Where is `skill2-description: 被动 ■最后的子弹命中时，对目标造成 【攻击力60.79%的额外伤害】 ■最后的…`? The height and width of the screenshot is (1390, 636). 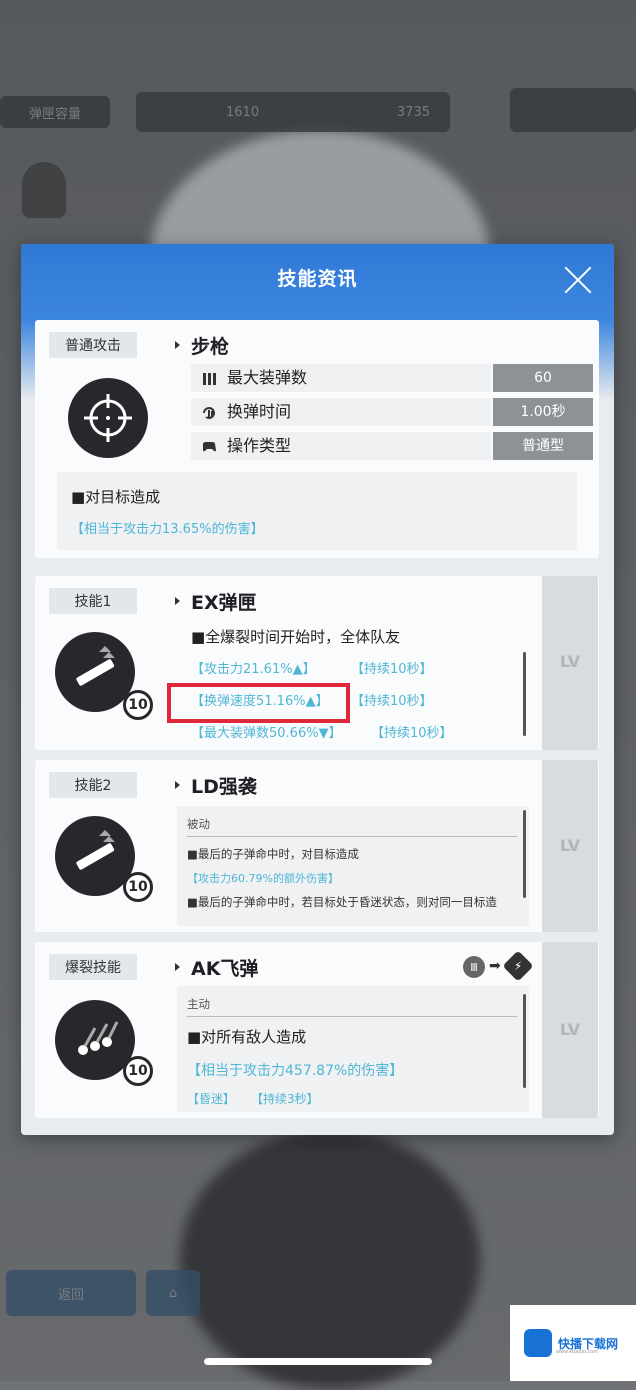
skill2-description: 被动 ■最后的子弹命中时，对目标造成 【攻击力60.79%的额外伤害】 ■最后的… is located at coordinates (353, 866).